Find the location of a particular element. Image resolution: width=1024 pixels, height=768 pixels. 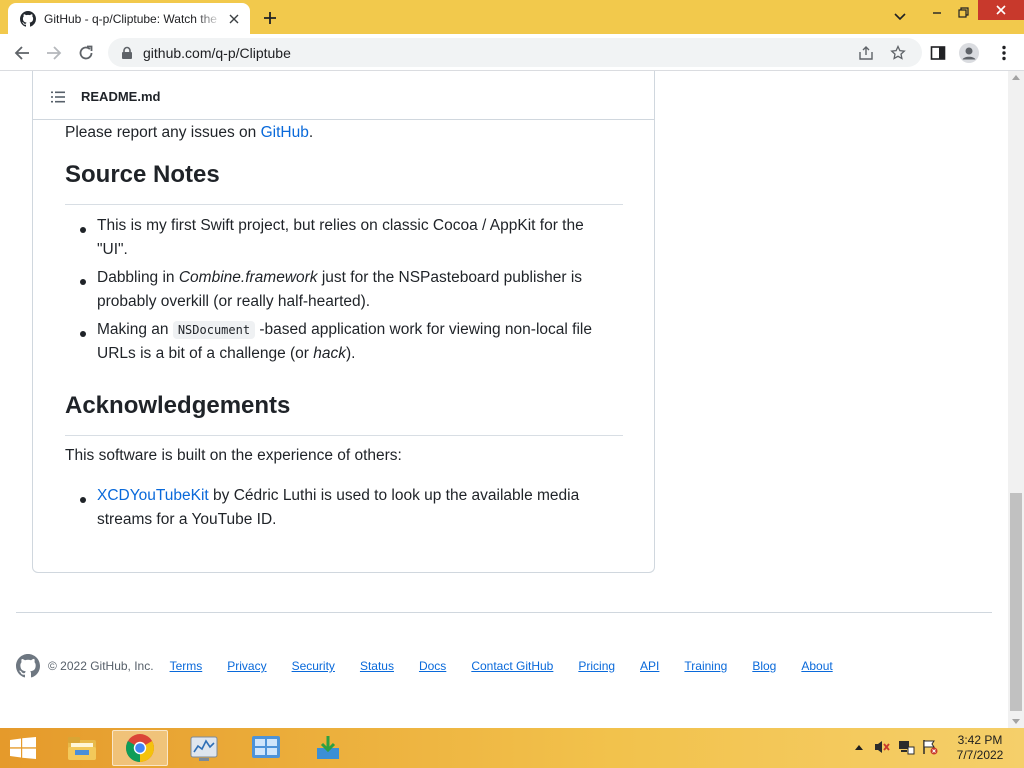

plus-icon is located at coordinates (270, 18).